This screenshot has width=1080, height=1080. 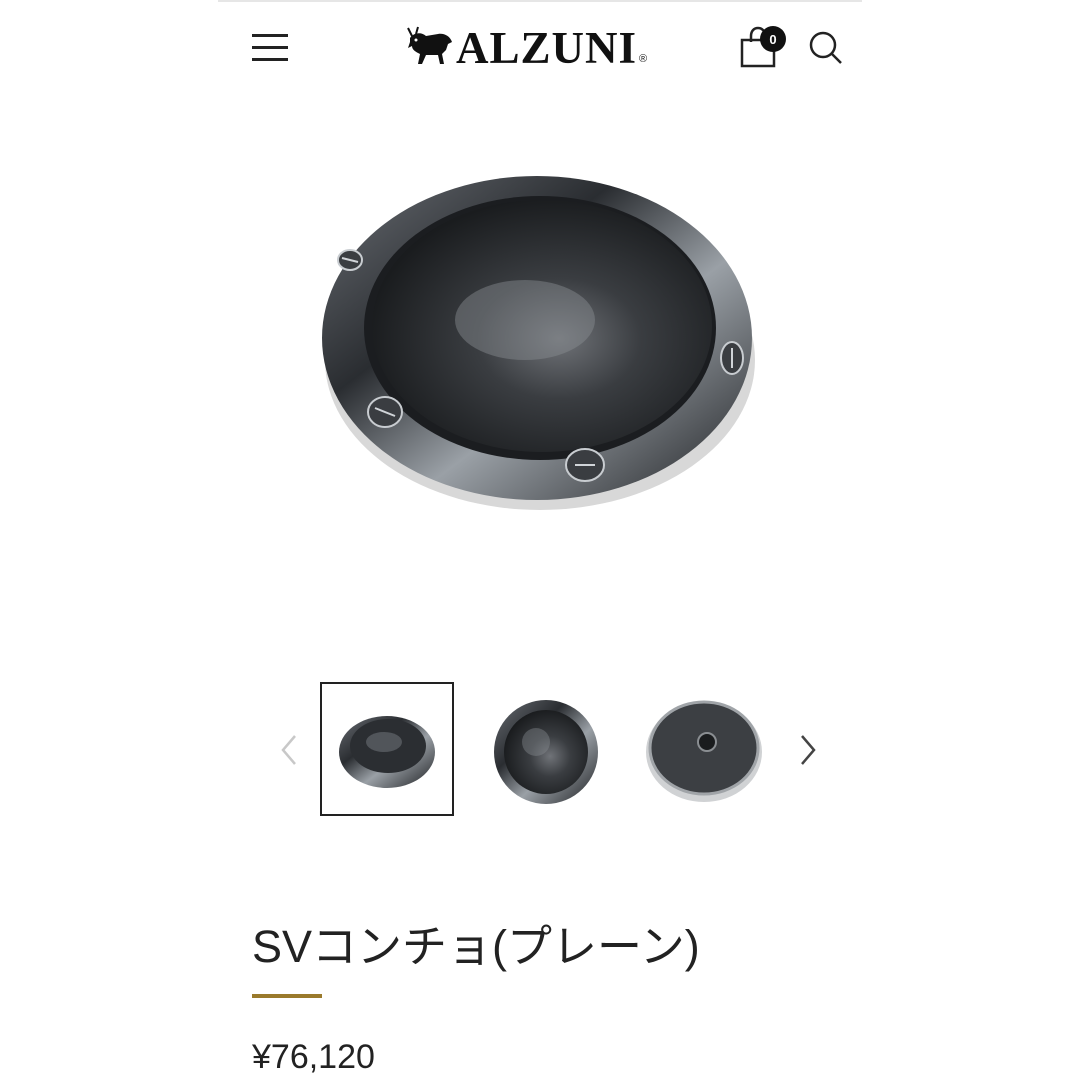 I want to click on menu-button, so click(x=270, y=47).